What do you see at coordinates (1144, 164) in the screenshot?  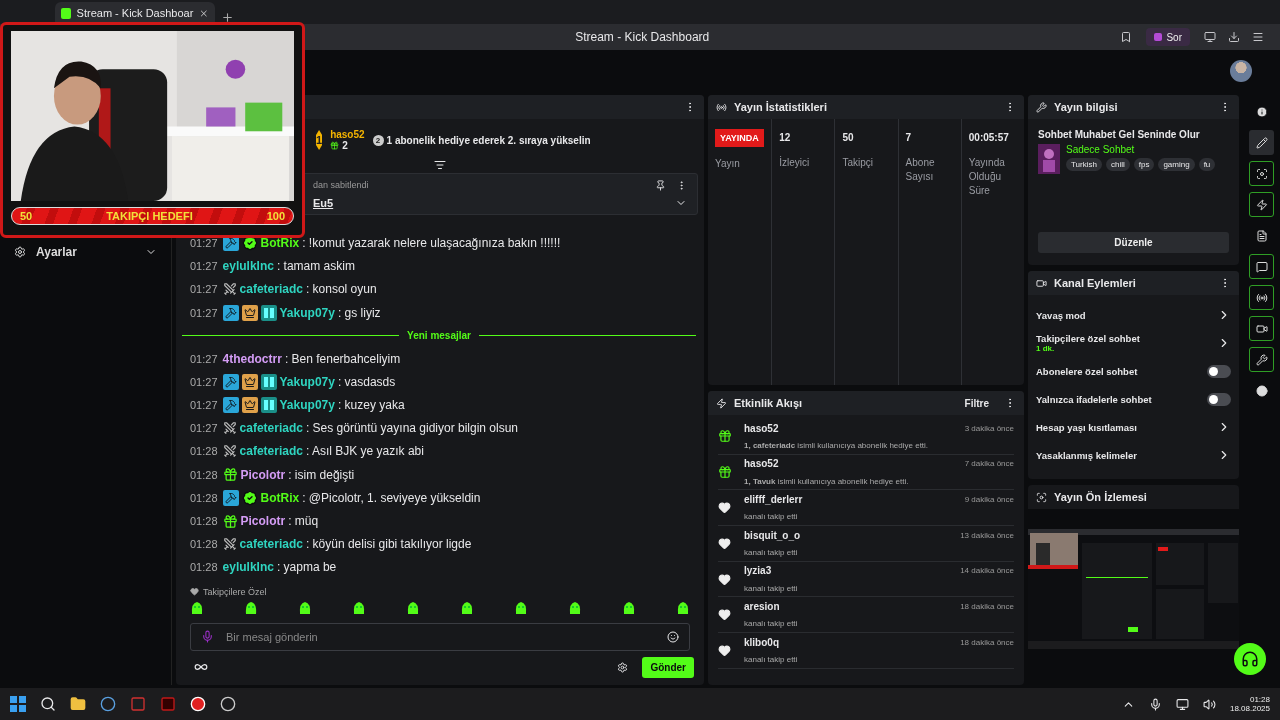 I see `tag: fps` at bounding box center [1144, 164].